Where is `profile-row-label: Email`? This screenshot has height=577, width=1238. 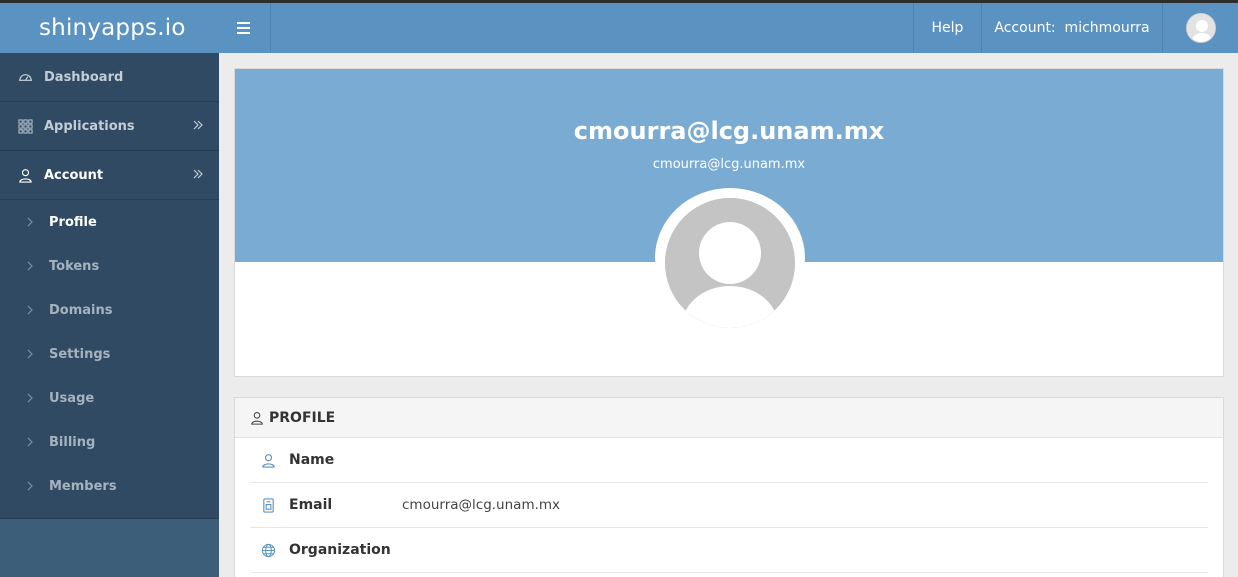
profile-row-label: Email is located at coordinates (311, 505).